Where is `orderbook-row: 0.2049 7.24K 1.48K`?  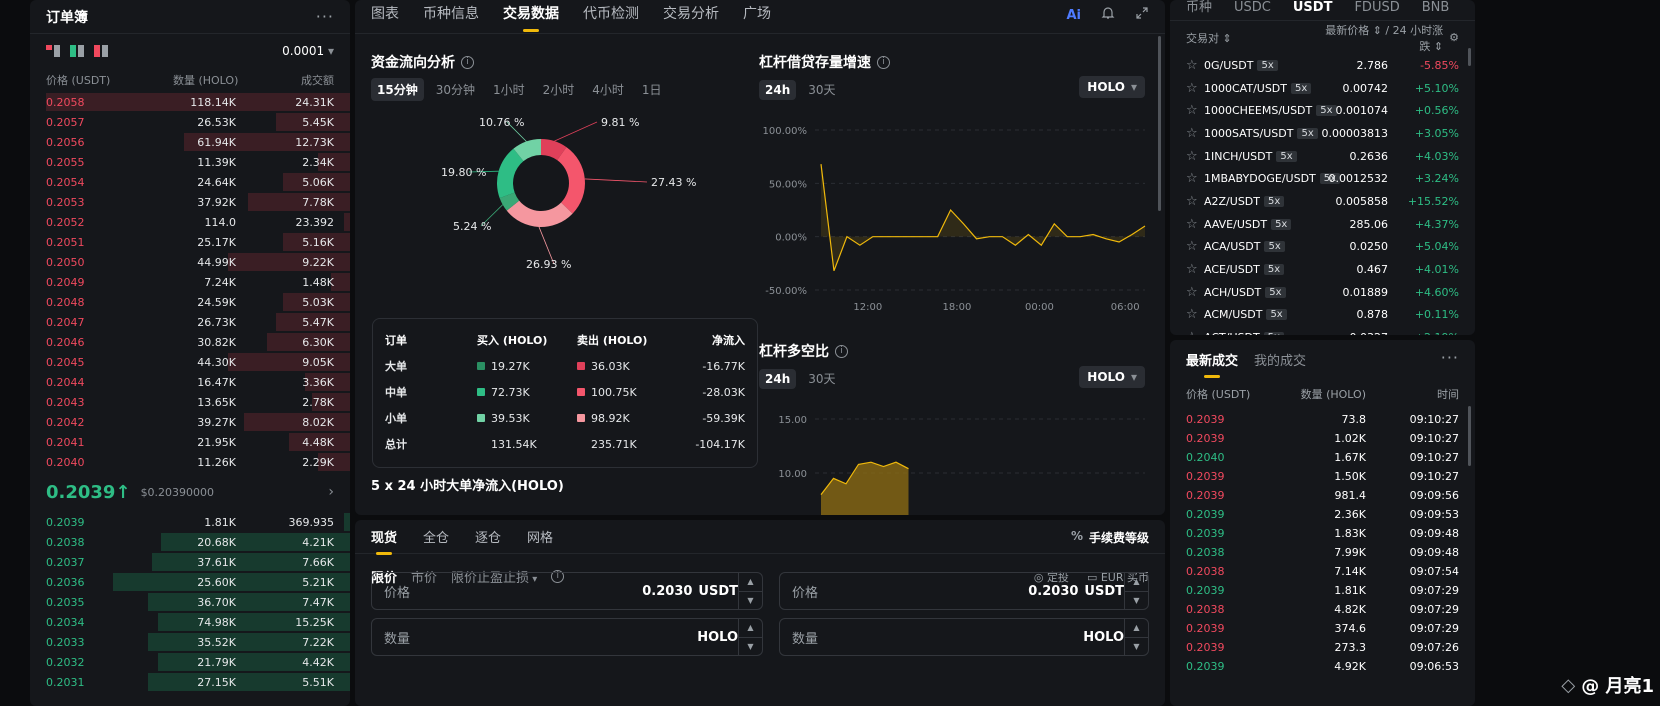 orderbook-row: 0.2049 7.24K 1.48K is located at coordinates (190, 282).